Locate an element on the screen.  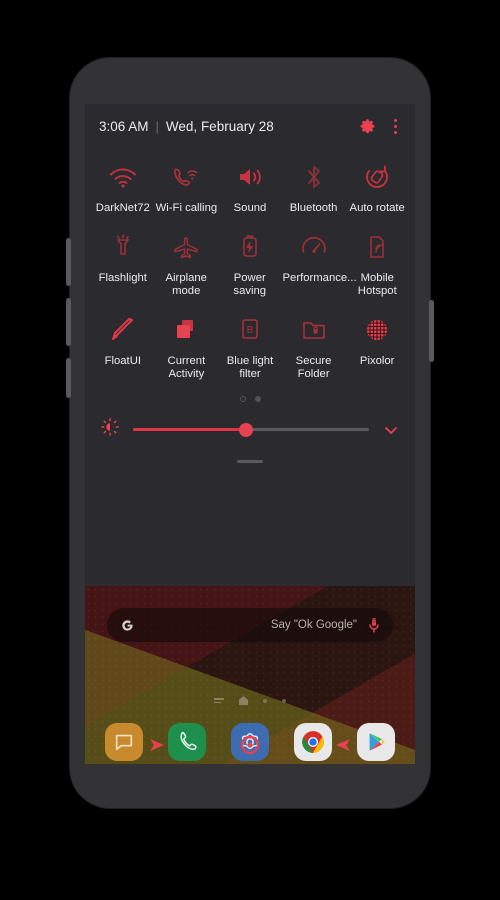
status-date: Wed, February 28 is located at coordinates (219, 126).